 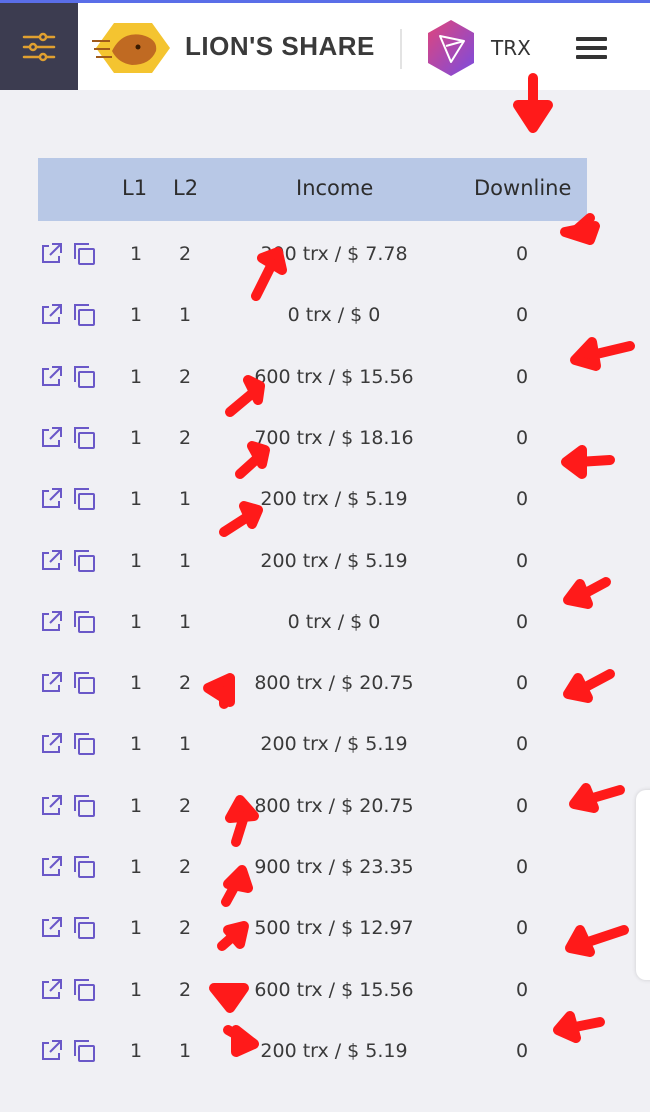 What do you see at coordinates (591, 48) in the screenshot?
I see `hamburger-icon` at bounding box center [591, 48].